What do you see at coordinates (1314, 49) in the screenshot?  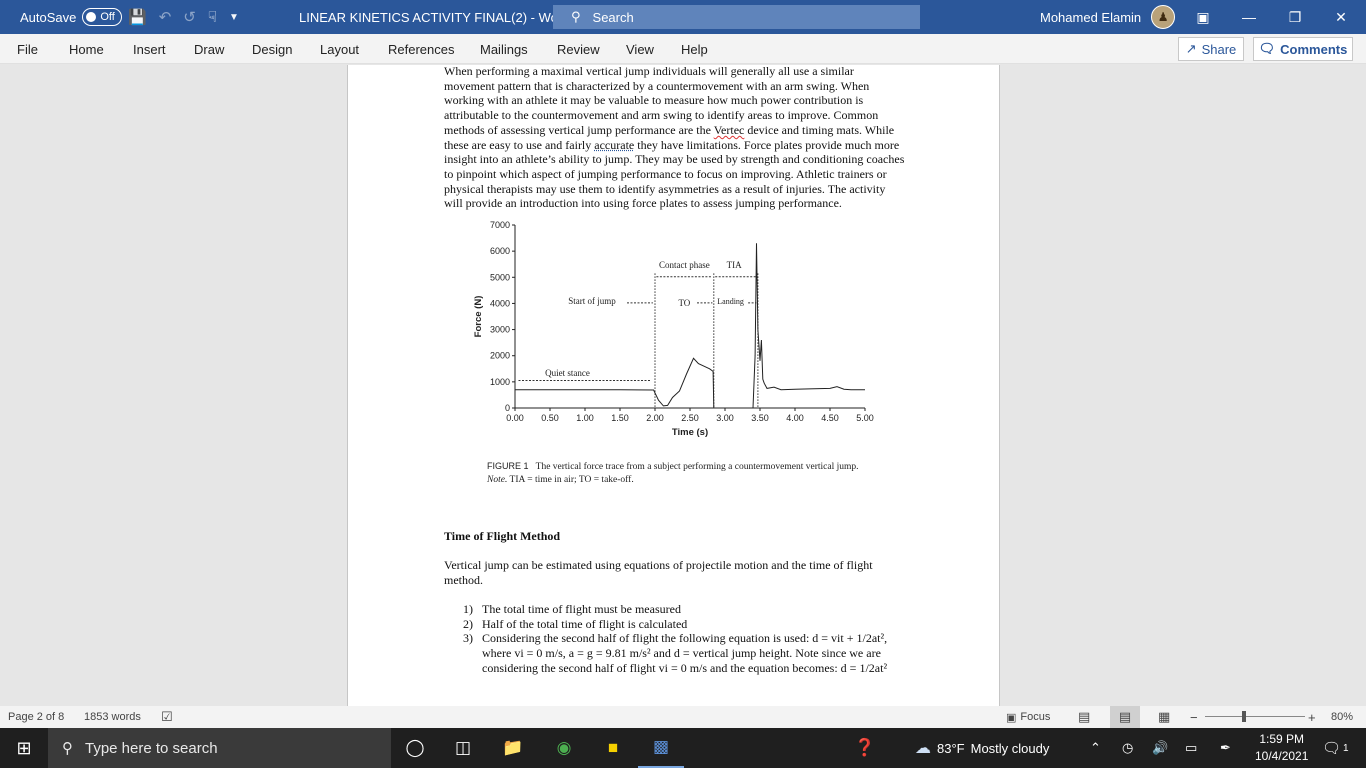 I see `comments-label: Comments` at bounding box center [1314, 49].